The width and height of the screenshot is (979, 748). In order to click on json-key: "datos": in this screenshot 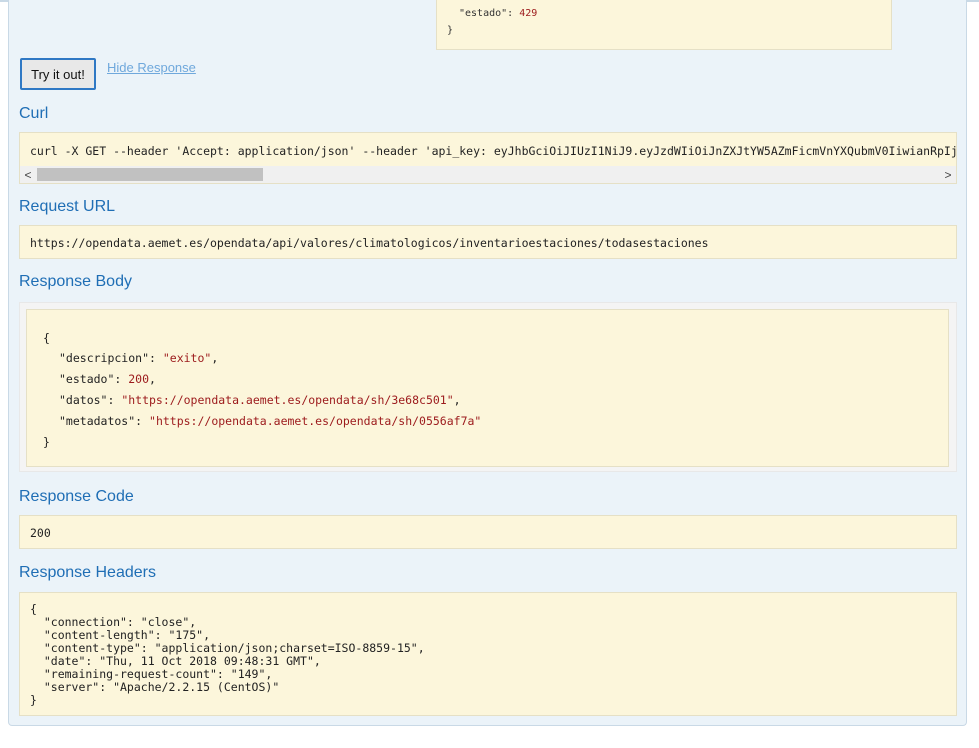, I will do `click(90, 400)`.